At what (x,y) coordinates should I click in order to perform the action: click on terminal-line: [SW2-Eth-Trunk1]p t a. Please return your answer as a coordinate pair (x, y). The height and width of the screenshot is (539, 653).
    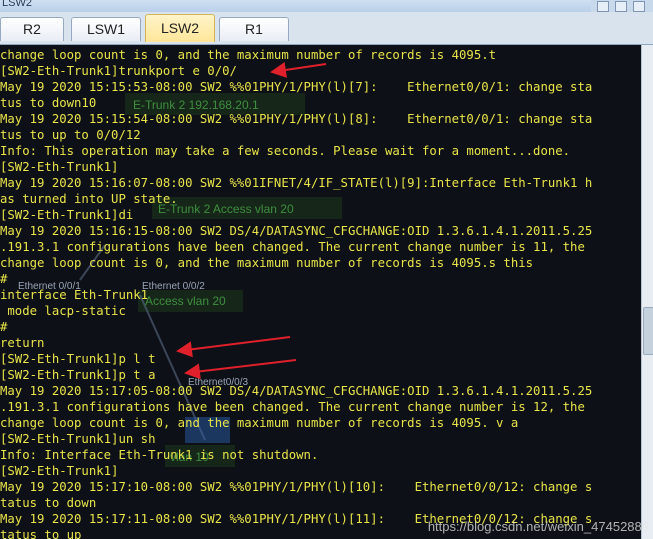
    Looking at the image, I should click on (78, 375).